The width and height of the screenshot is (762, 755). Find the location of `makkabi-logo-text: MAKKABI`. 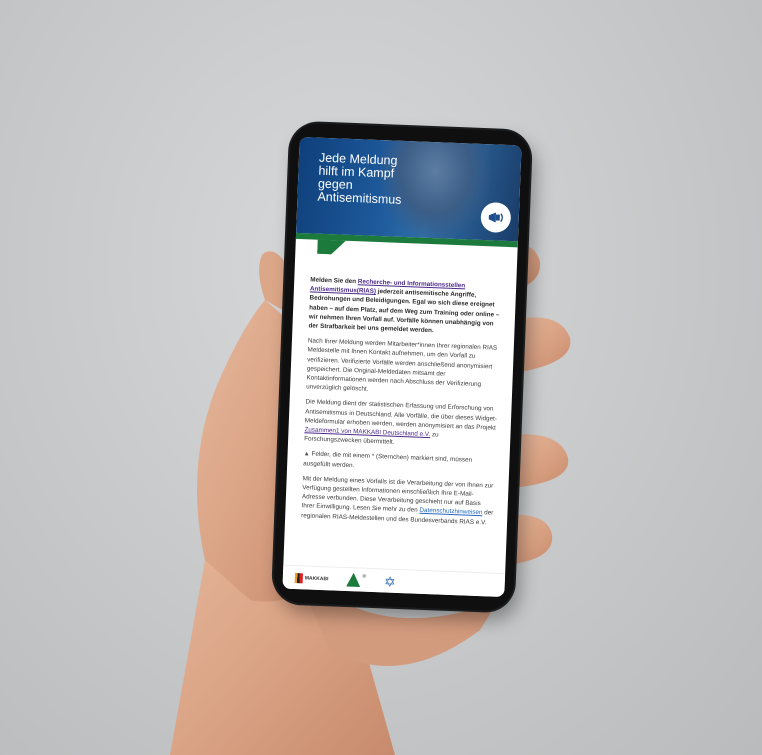

makkabi-logo-text: MAKKABI is located at coordinates (316, 578).